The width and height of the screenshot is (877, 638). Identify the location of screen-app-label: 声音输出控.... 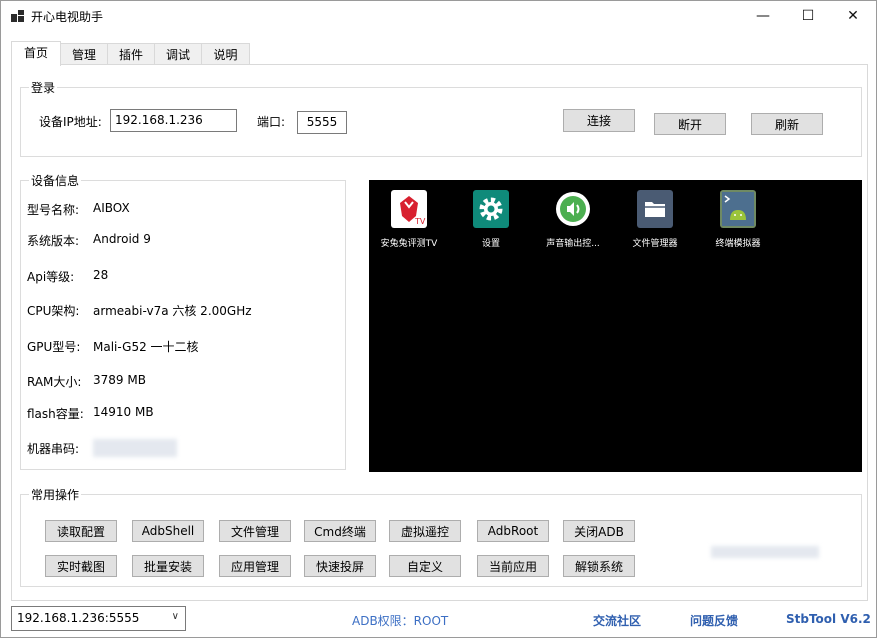
(573, 244).